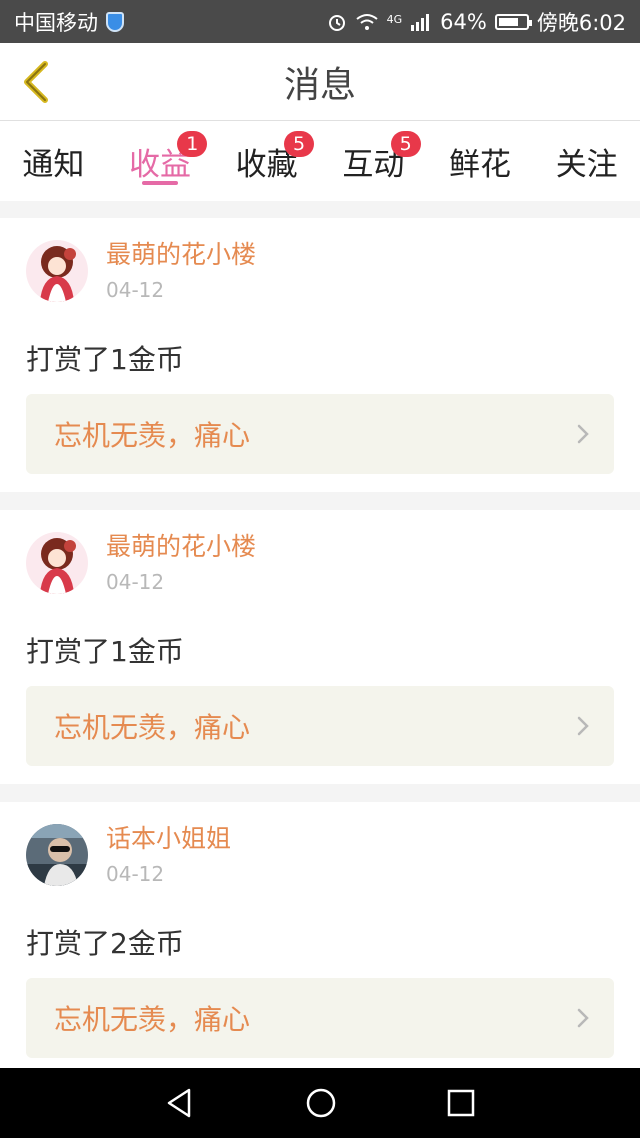  I want to click on tab-label: 关注, so click(586, 164).